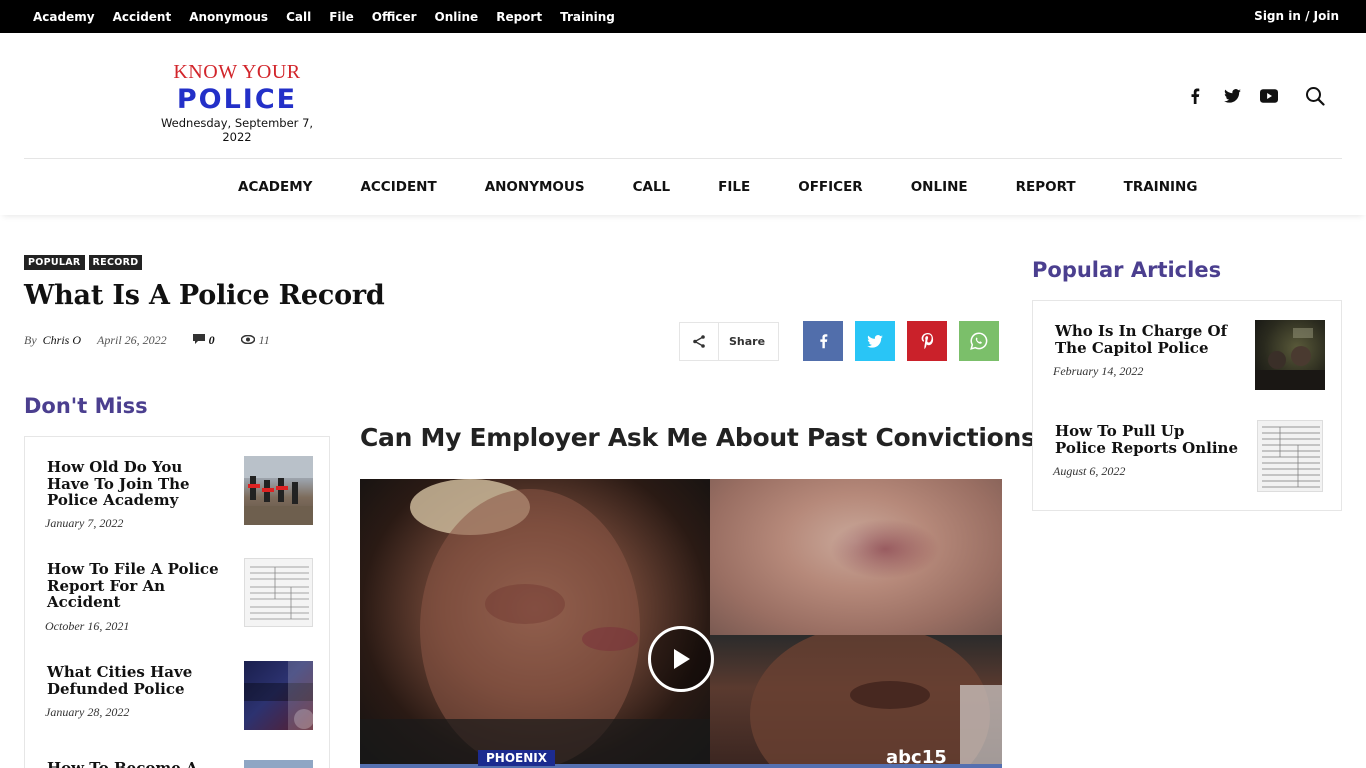 The height and width of the screenshot is (768, 1366). I want to click on top-nav-accident: Accident, so click(142, 17).